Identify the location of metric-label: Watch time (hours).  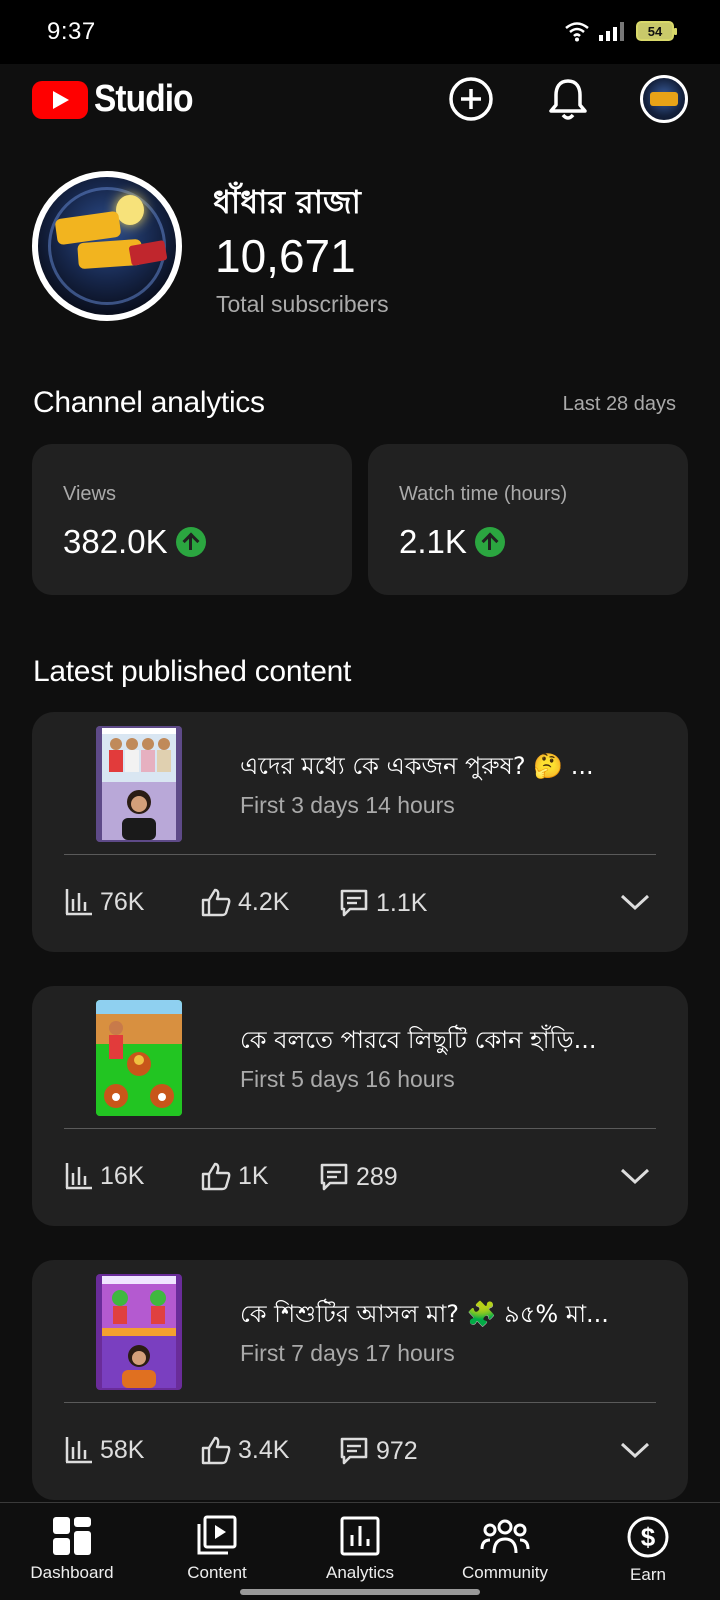
(483, 494).